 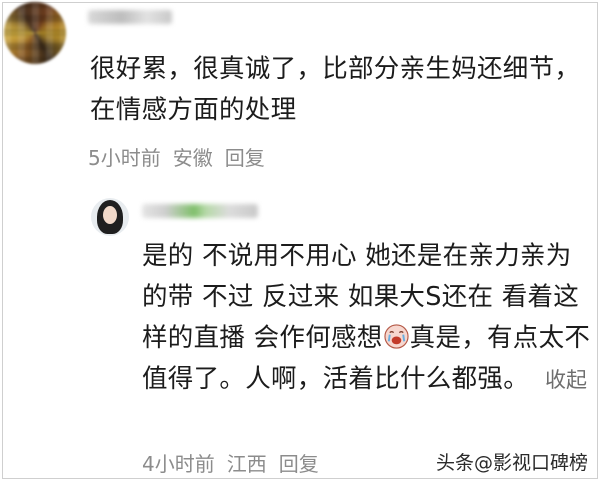 What do you see at coordinates (192, 158) in the screenshot?
I see `comment-location: 安徽` at bounding box center [192, 158].